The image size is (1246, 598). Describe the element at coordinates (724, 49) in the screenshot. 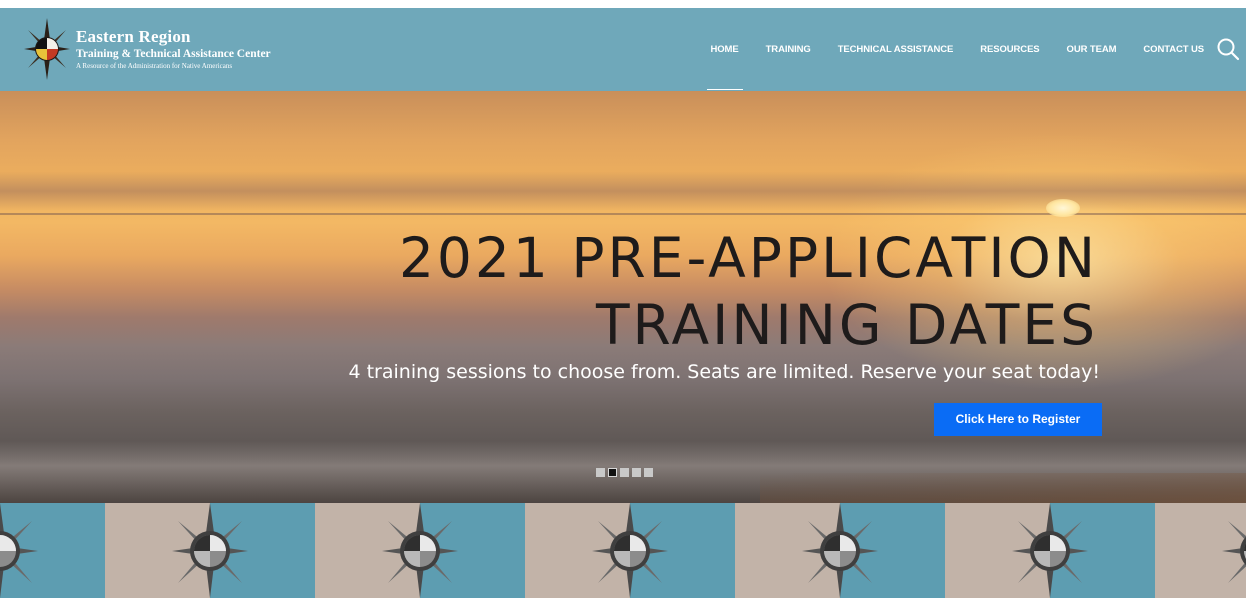

I see `nav-home: HOME` at that location.